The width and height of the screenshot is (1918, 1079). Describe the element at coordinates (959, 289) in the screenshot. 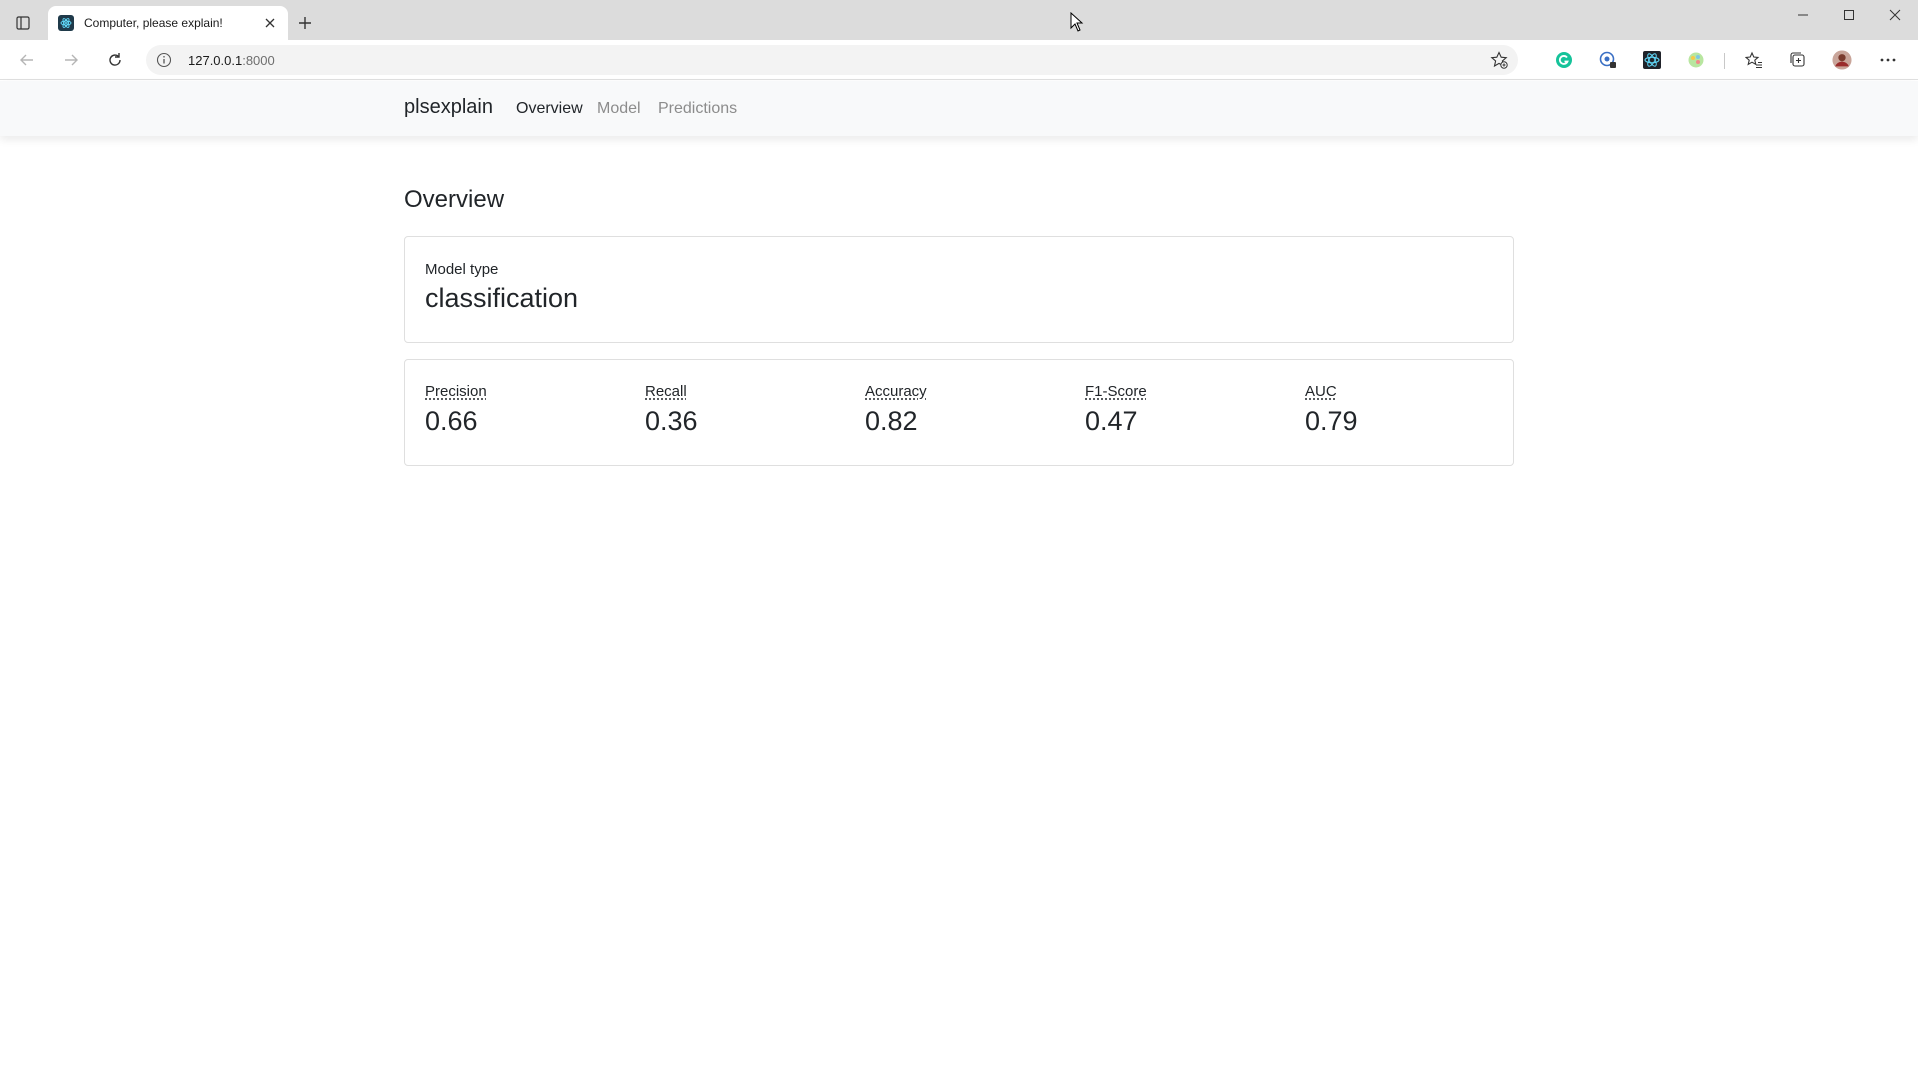

I see `model-type-card: Model type classification` at that location.